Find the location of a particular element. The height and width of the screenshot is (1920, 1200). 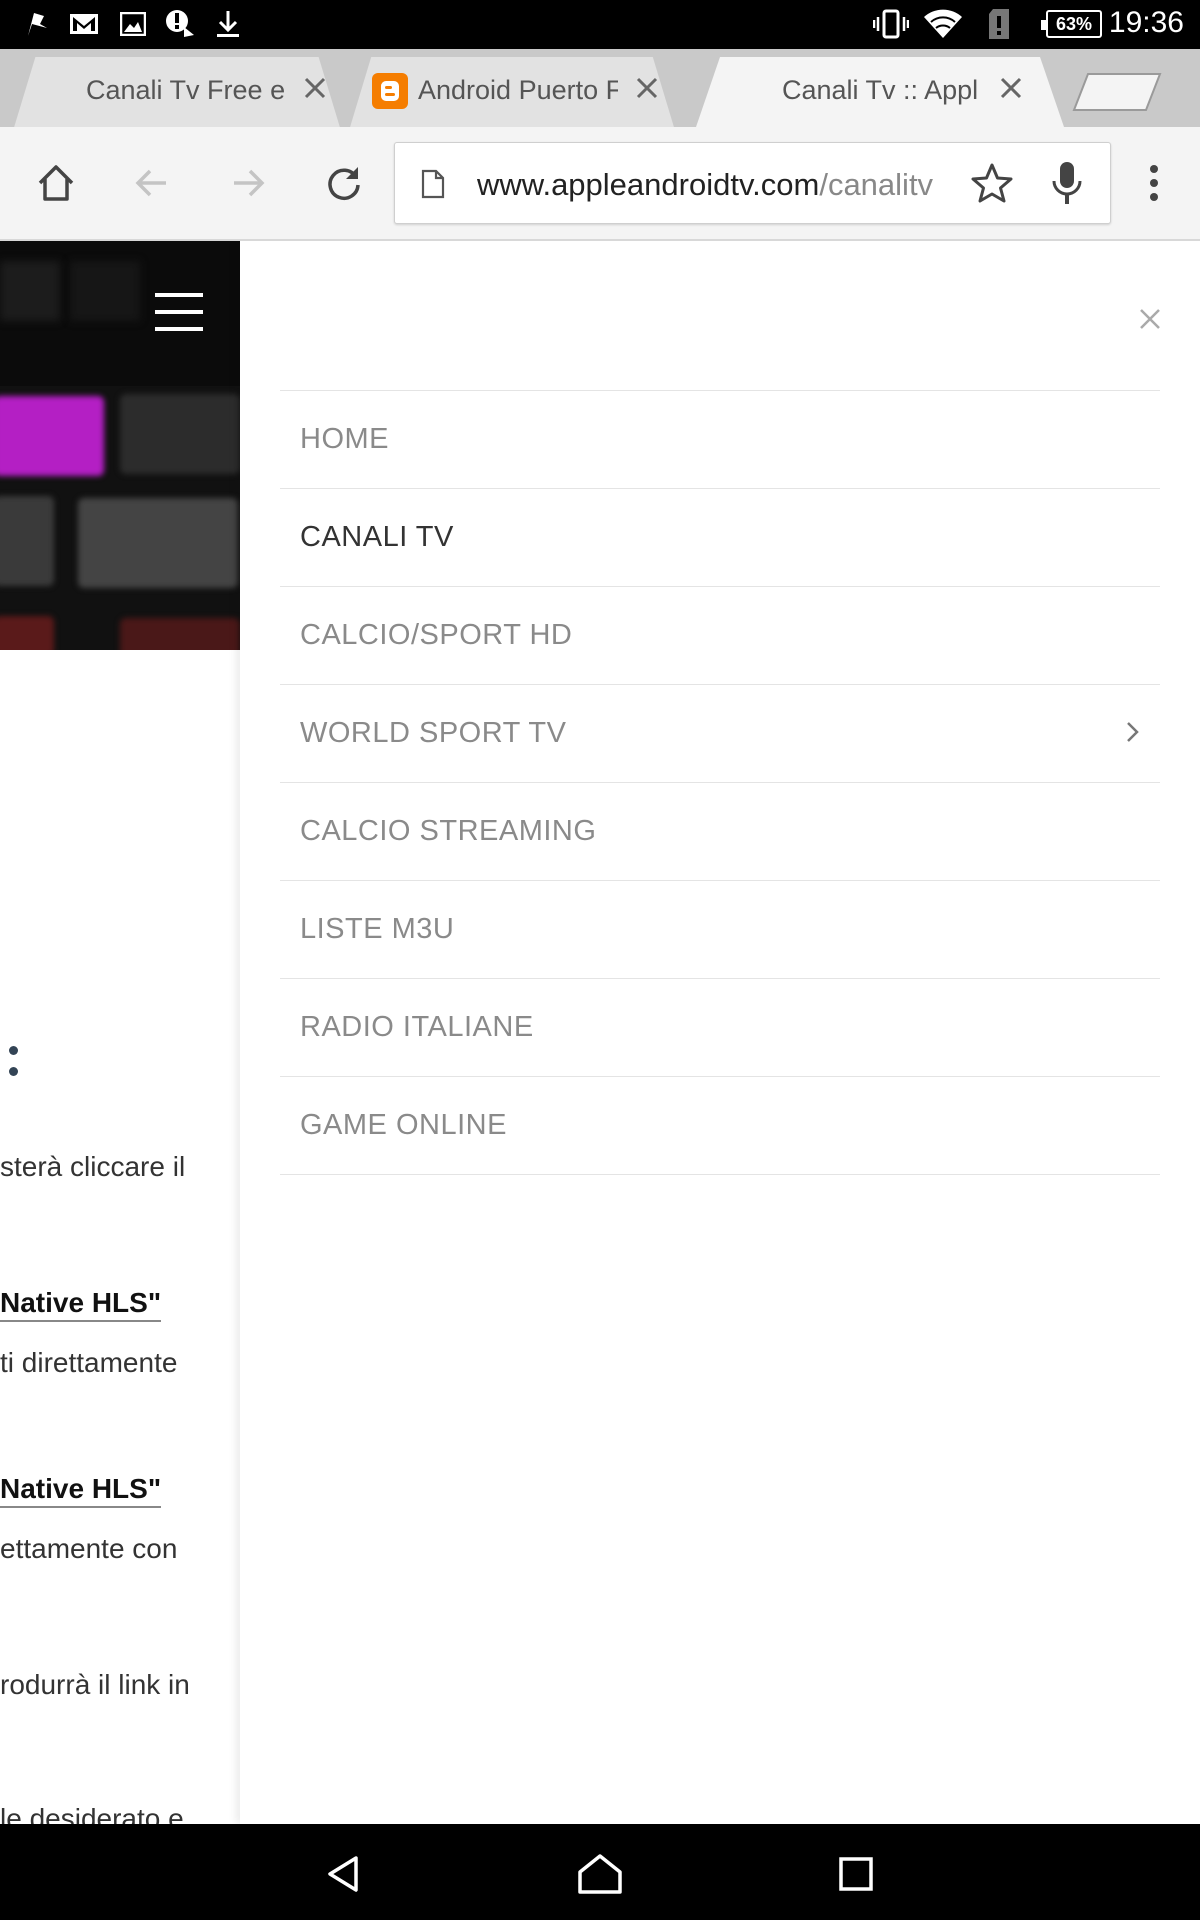

alert-icon is located at coordinates (180, 24).